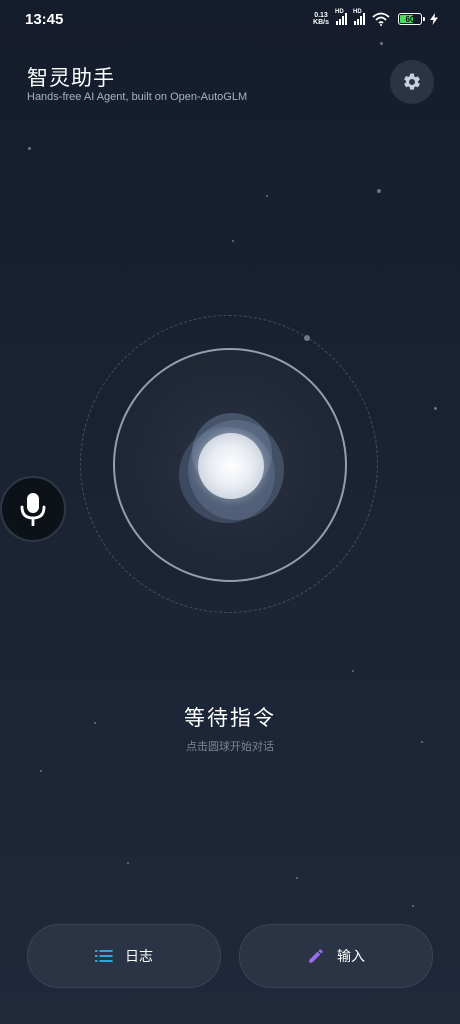  What do you see at coordinates (316, 956) in the screenshot?
I see `pencil-icon` at bounding box center [316, 956].